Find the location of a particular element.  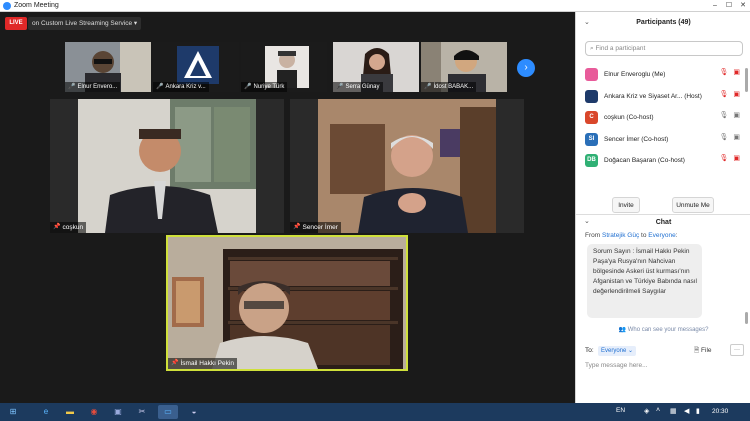

tile-name: coşkun is located at coordinates (73, 227).